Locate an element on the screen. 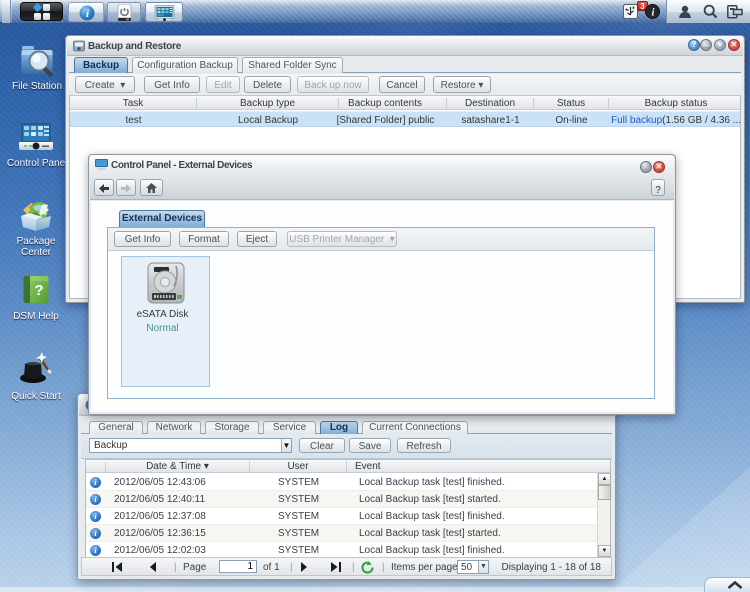  svg-text: i is located at coordinates (653, 13).